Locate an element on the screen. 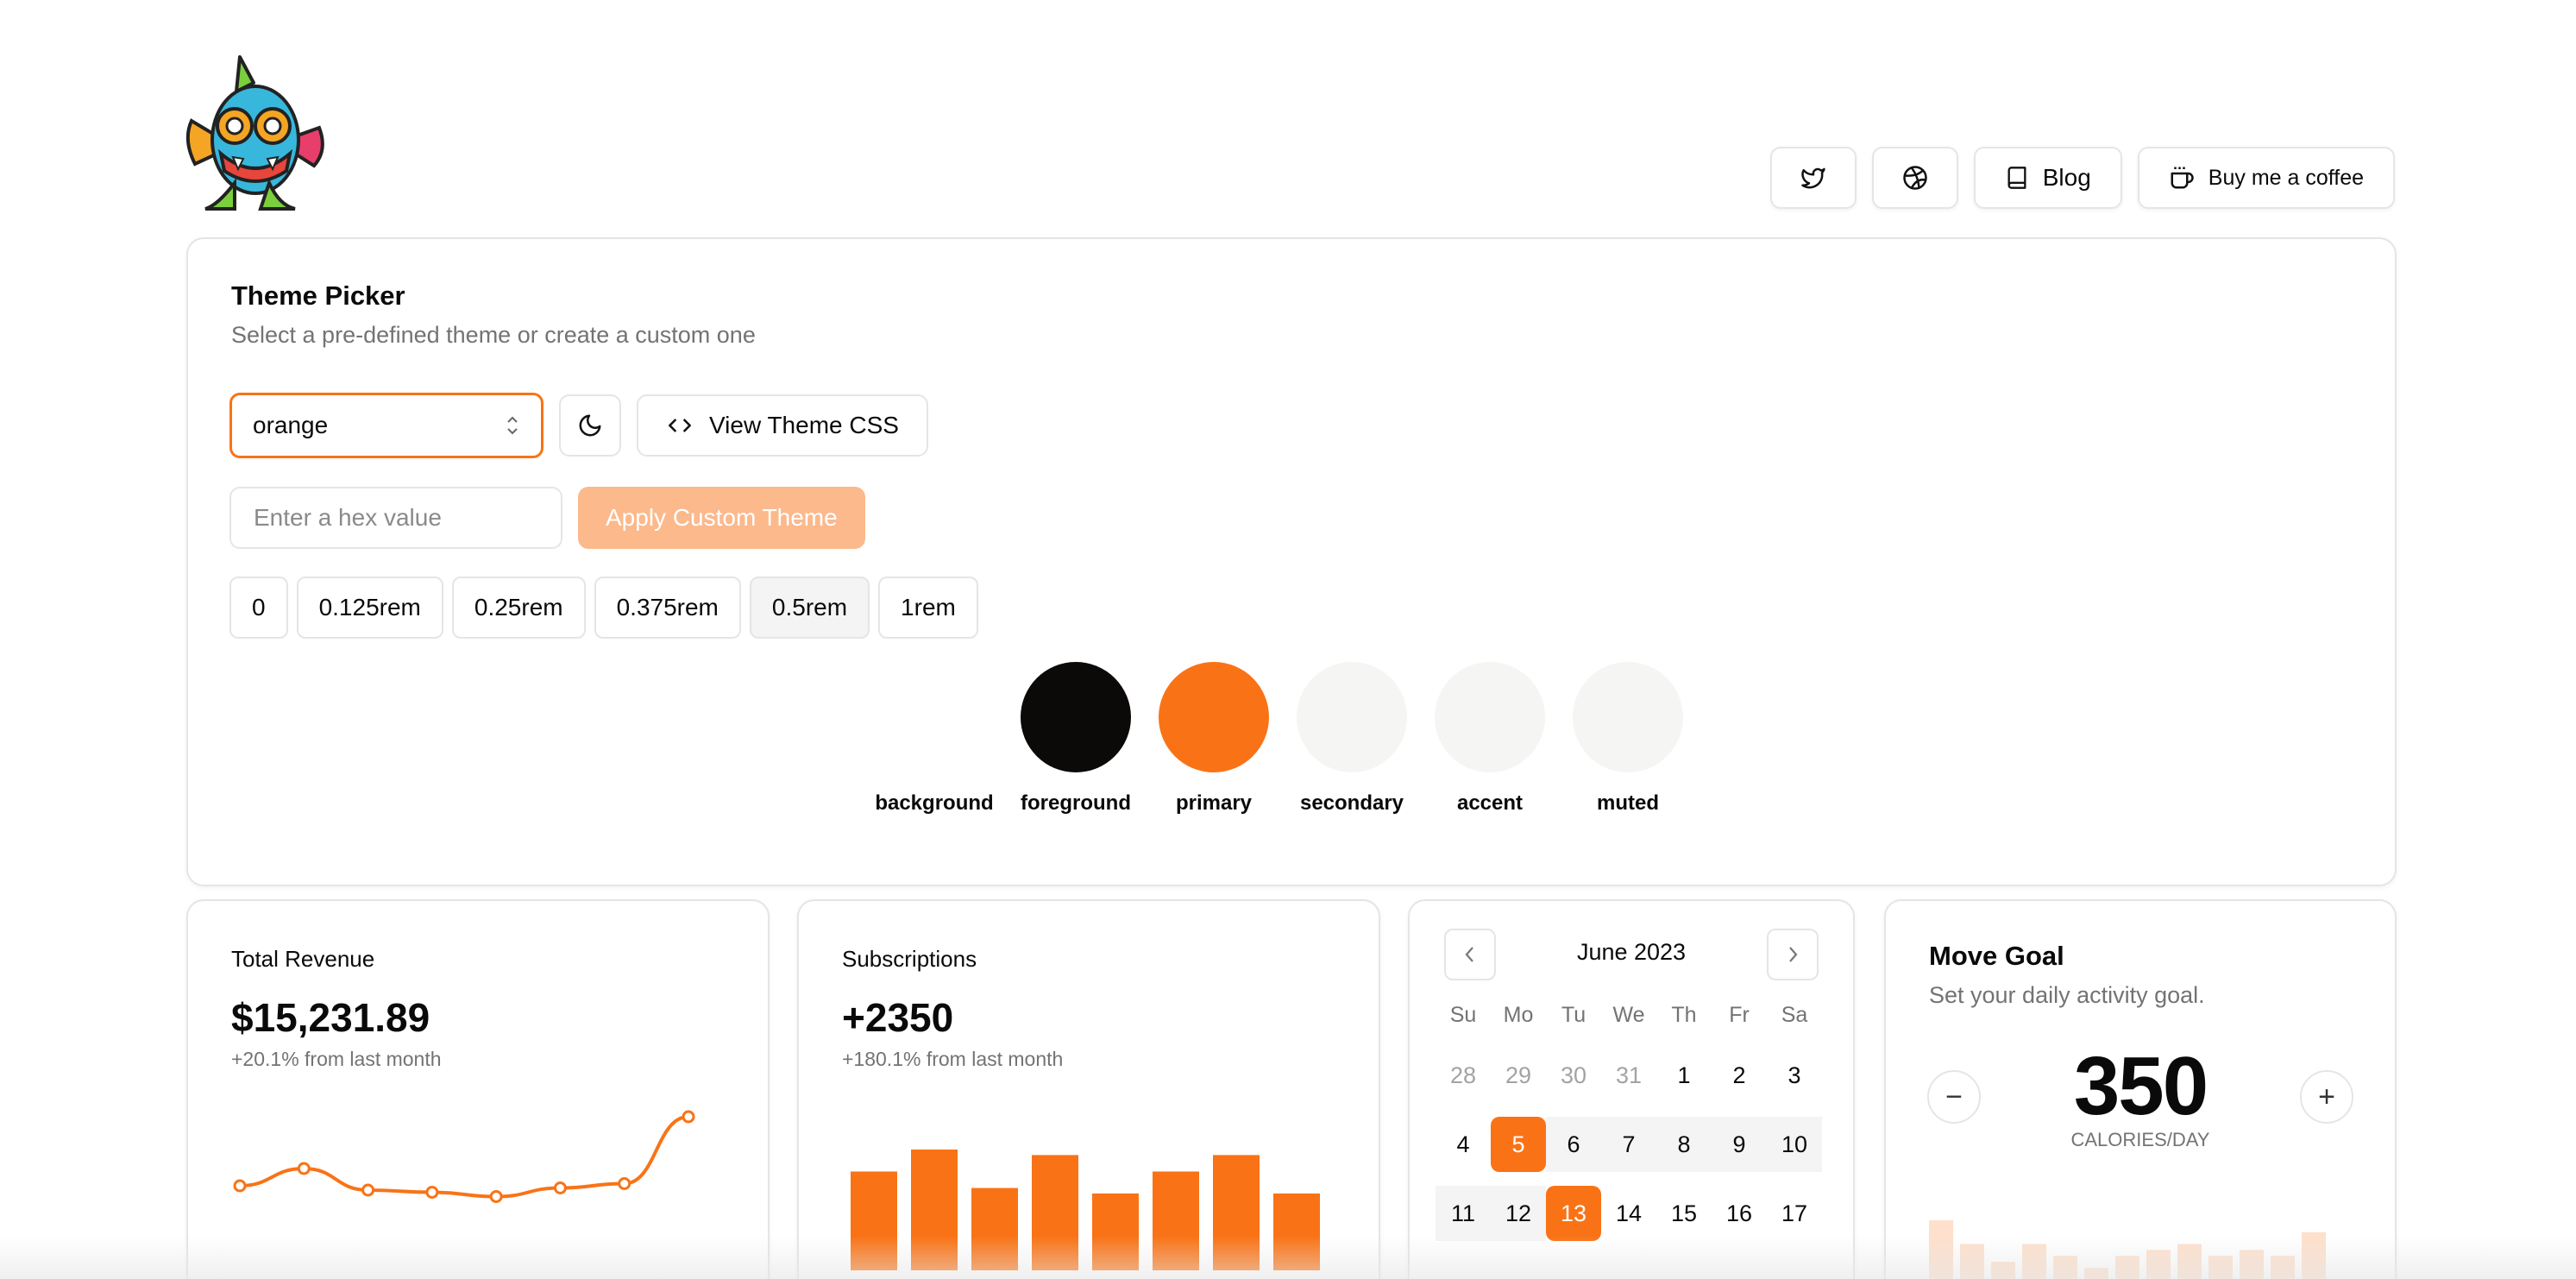  radius-row: 0 0.125rem 0.25rem 0.375rem 0.5rem 1rem is located at coordinates (603, 607).